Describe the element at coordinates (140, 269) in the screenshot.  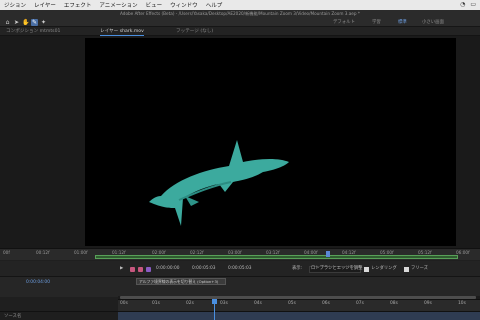
I see `out-point-swatch` at that location.